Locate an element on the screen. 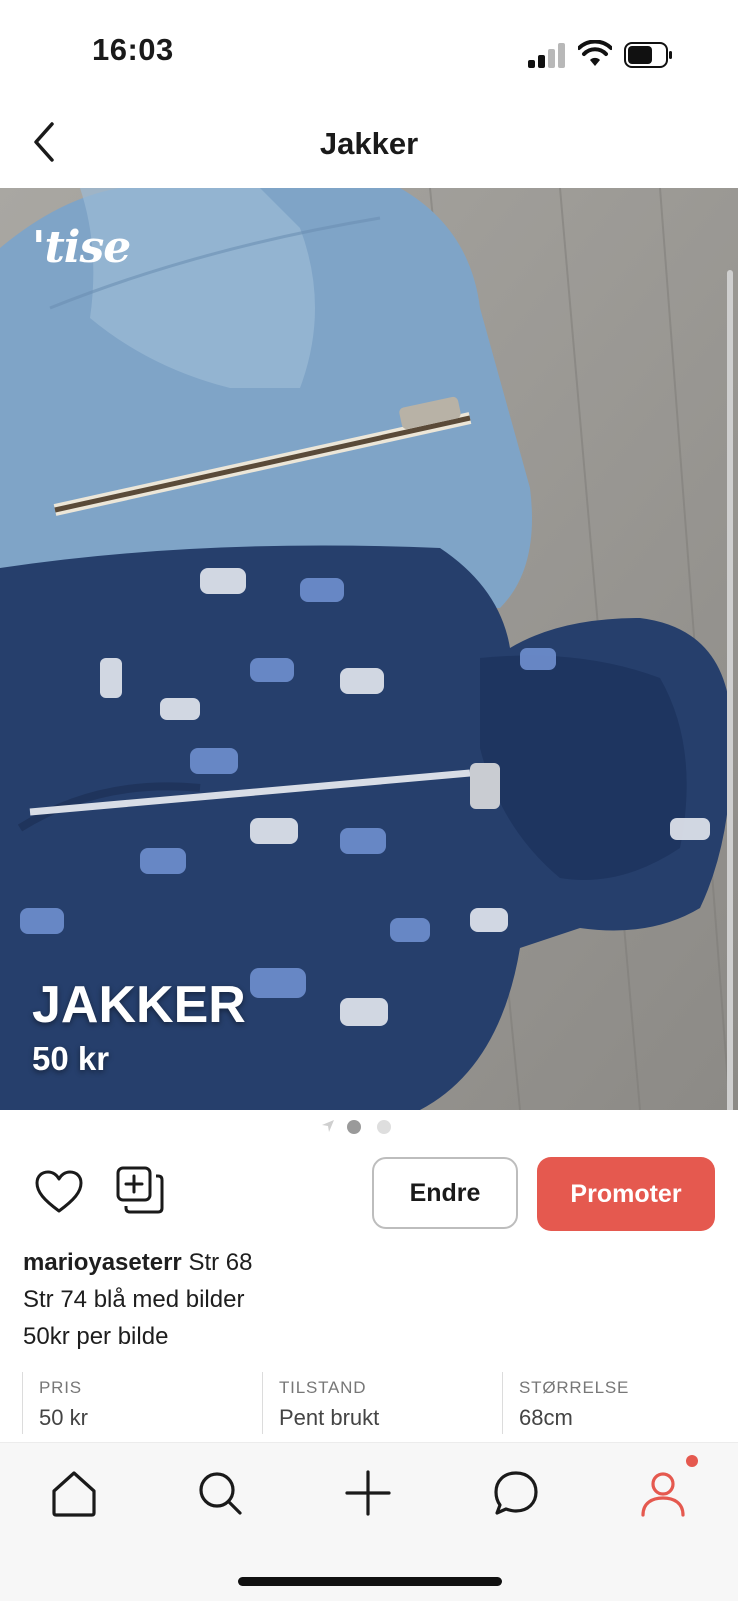  photo-overlay-title: JAKKER is located at coordinates (139, 1005).